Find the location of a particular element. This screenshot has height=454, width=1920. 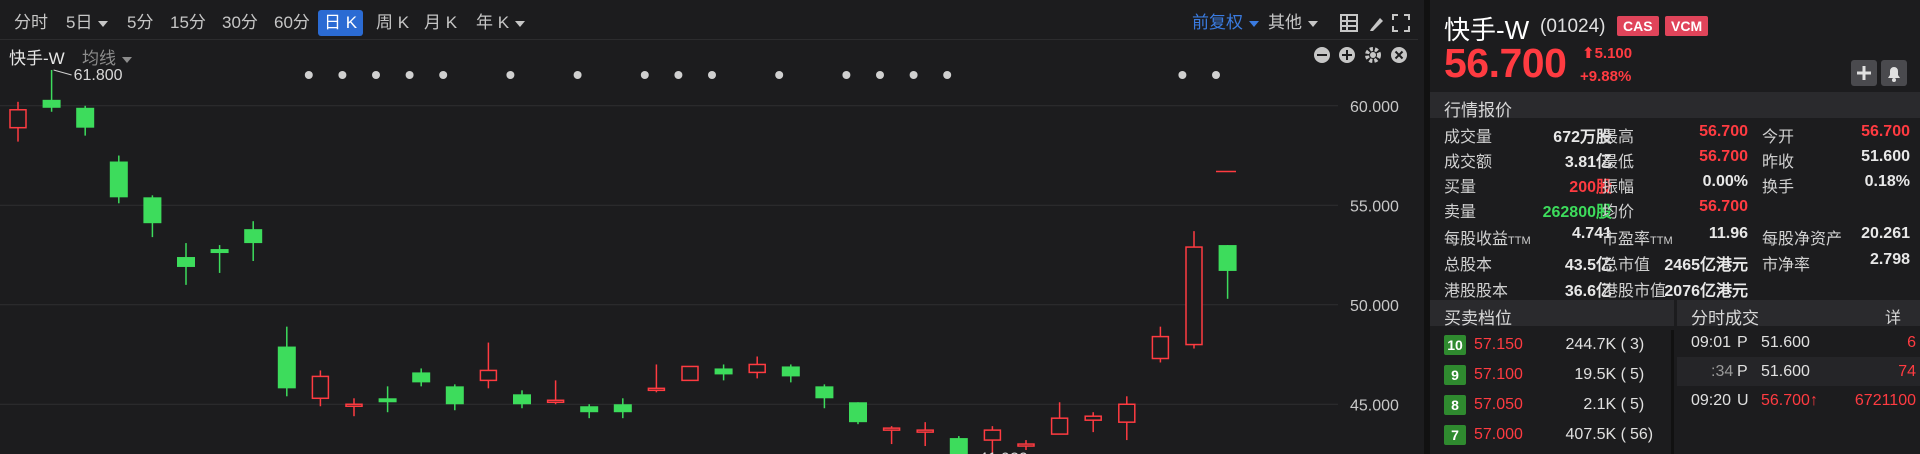

period-tab-4: 30分 is located at coordinates (240, 23).